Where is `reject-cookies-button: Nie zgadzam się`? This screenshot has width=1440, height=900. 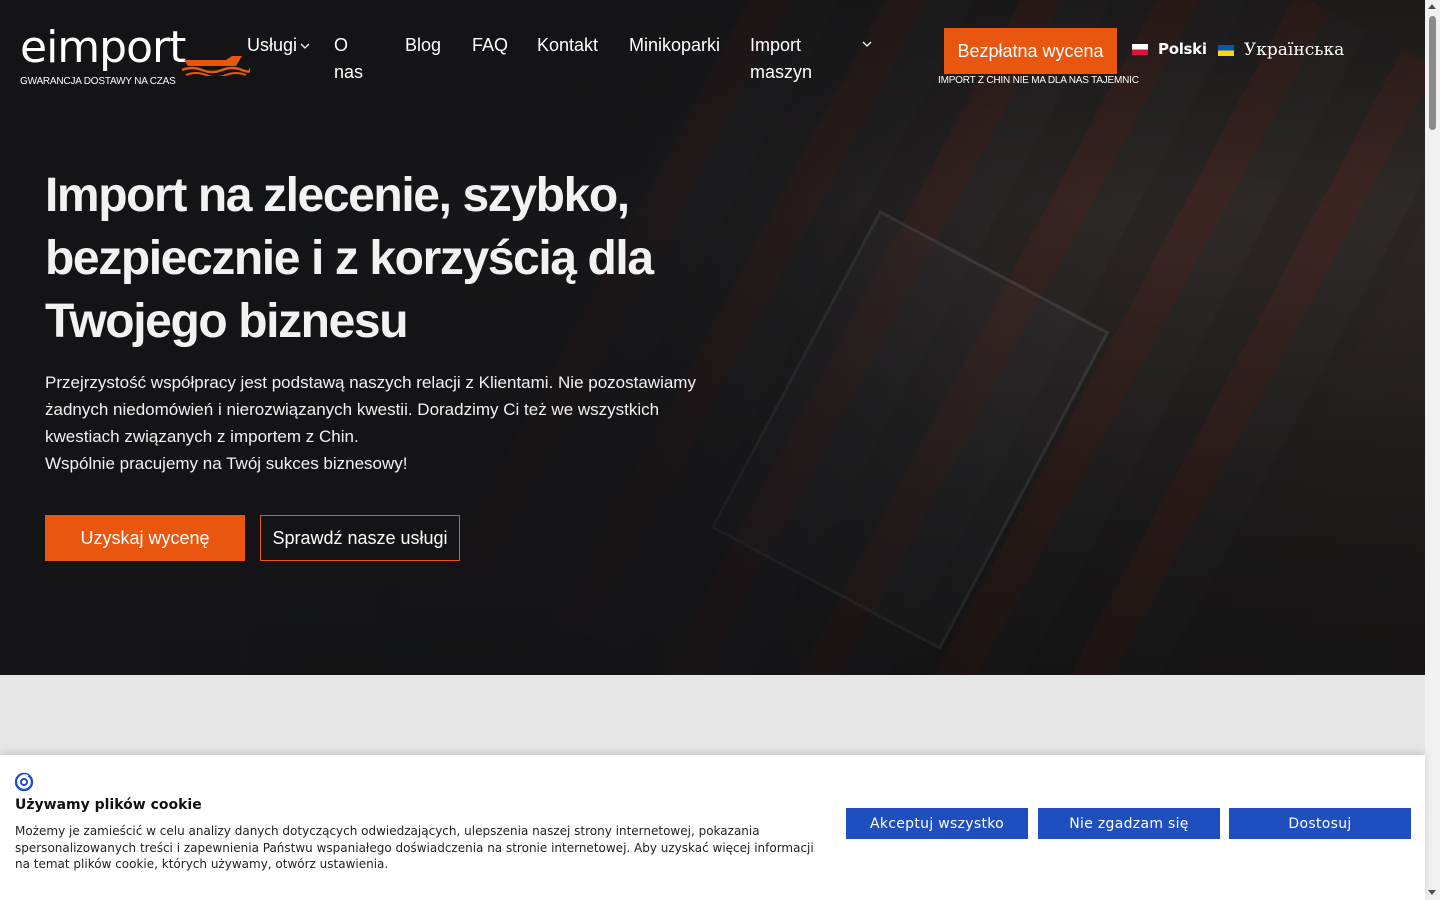 reject-cookies-button: Nie zgadzam się is located at coordinates (1129, 823).